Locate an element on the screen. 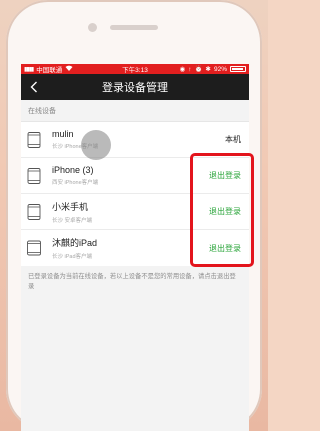 This screenshot has height=431, width=320. page-title: 登录设备管理 is located at coordinates (135, 88).